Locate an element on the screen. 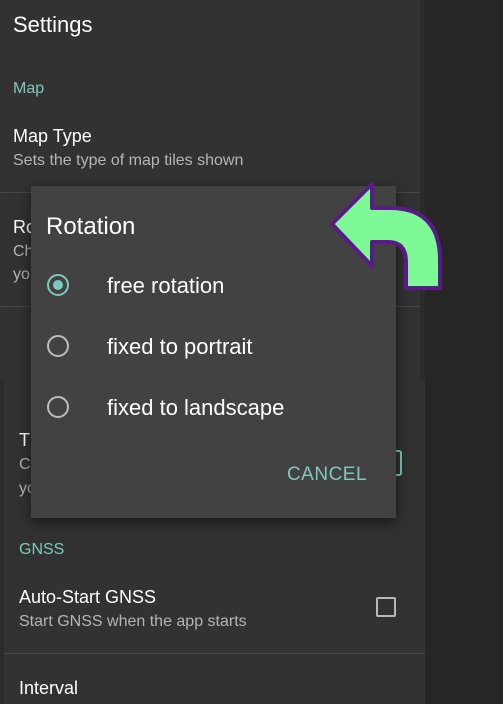 The width and height of the screenshot is (503, 704). option-fixed-to-portrait: fixed to portrait is located at coordinates (213, 348).